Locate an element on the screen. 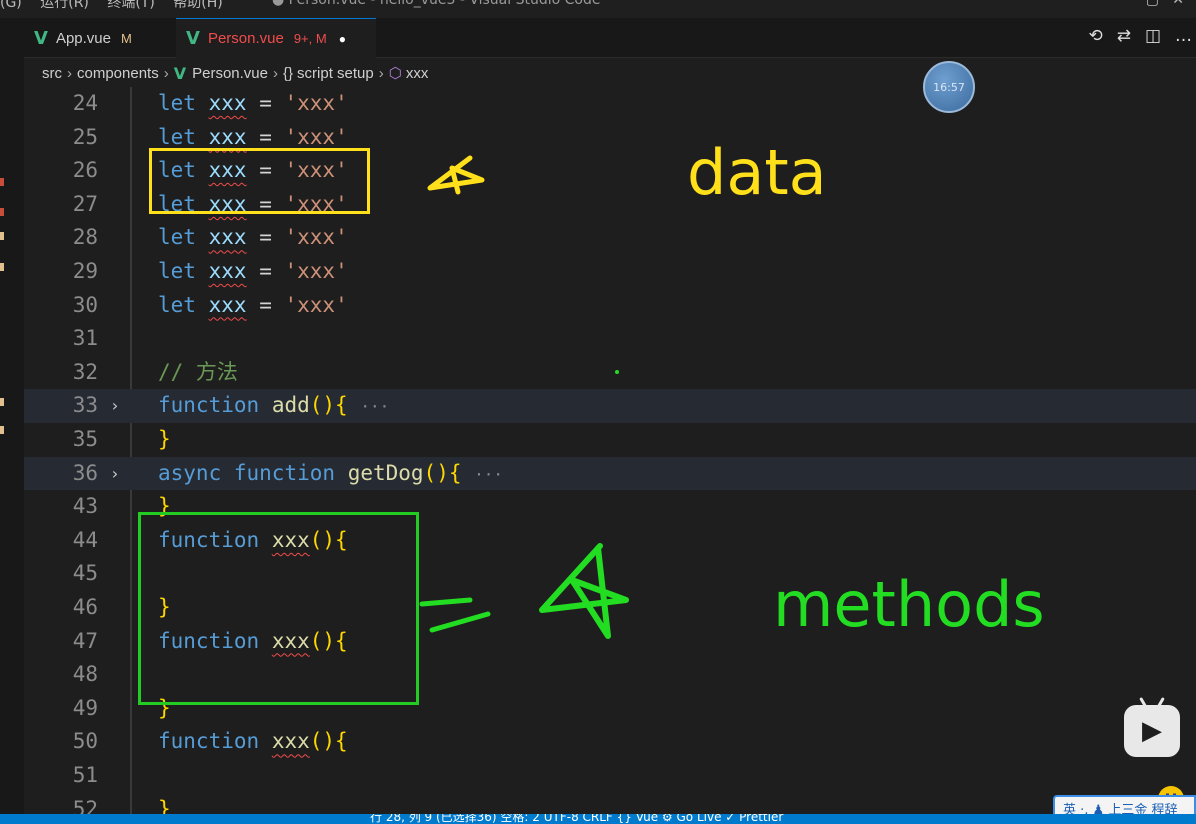 Image resolution: width=1196 pixels, height=824 pixels. line-number: 24 is located at coordinates (85, 103).